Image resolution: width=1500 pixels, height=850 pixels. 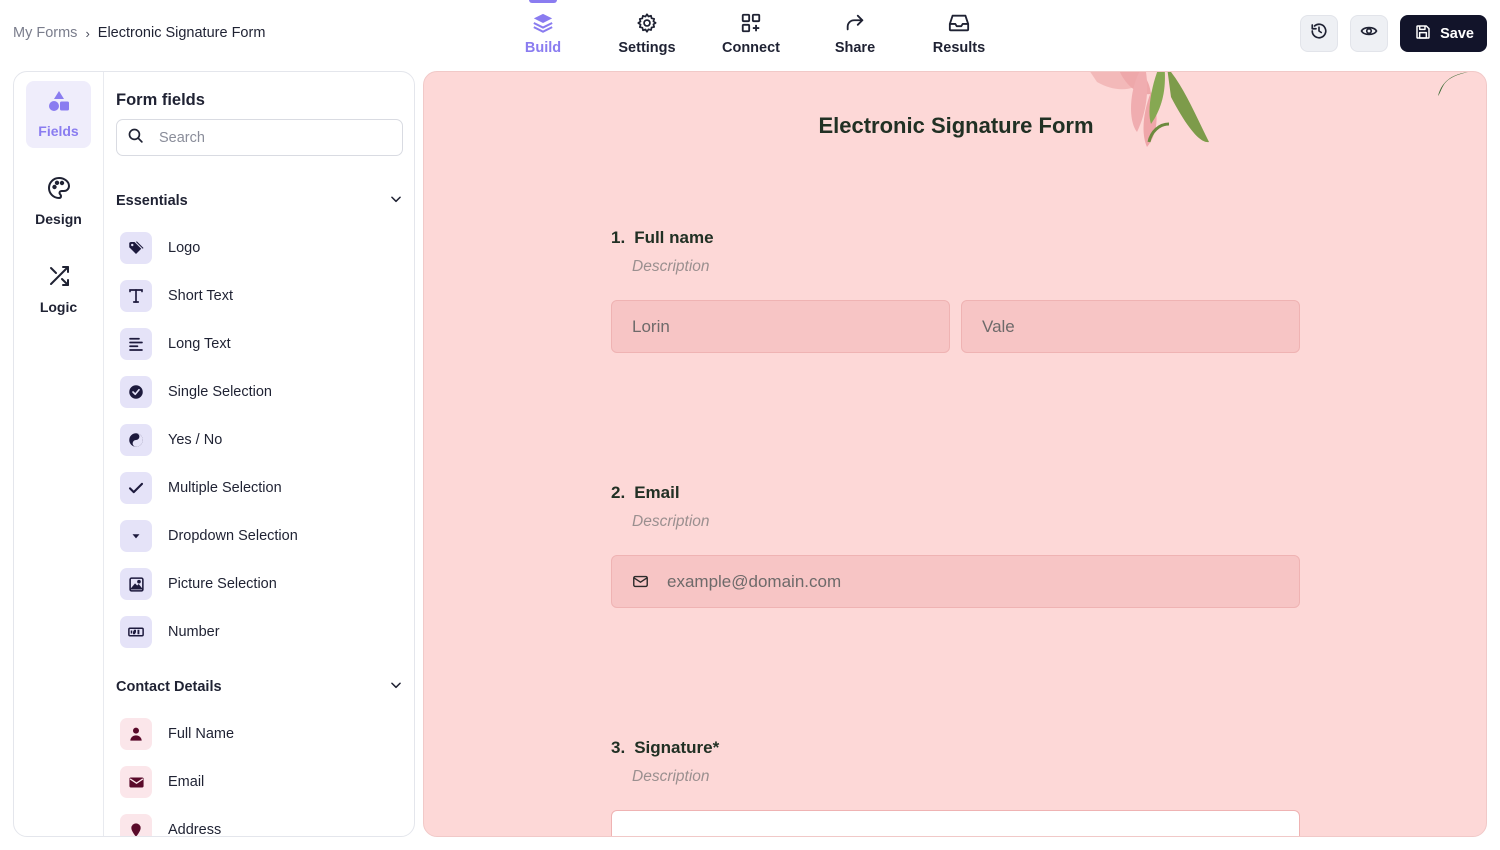 What do you see at coordinates (58, 219) in the screenshot?
I see `rail-item-design-label: Design` at bounding box center [58, 219].